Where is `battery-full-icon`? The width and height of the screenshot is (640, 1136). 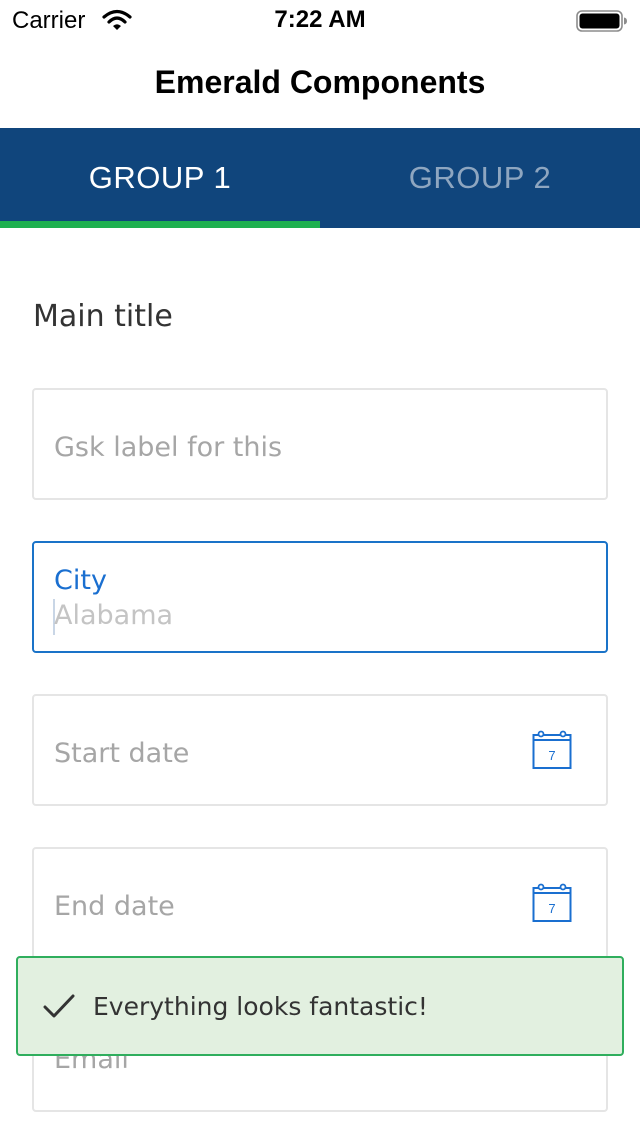
battery-full-icon is located at coordinates (601, 21).